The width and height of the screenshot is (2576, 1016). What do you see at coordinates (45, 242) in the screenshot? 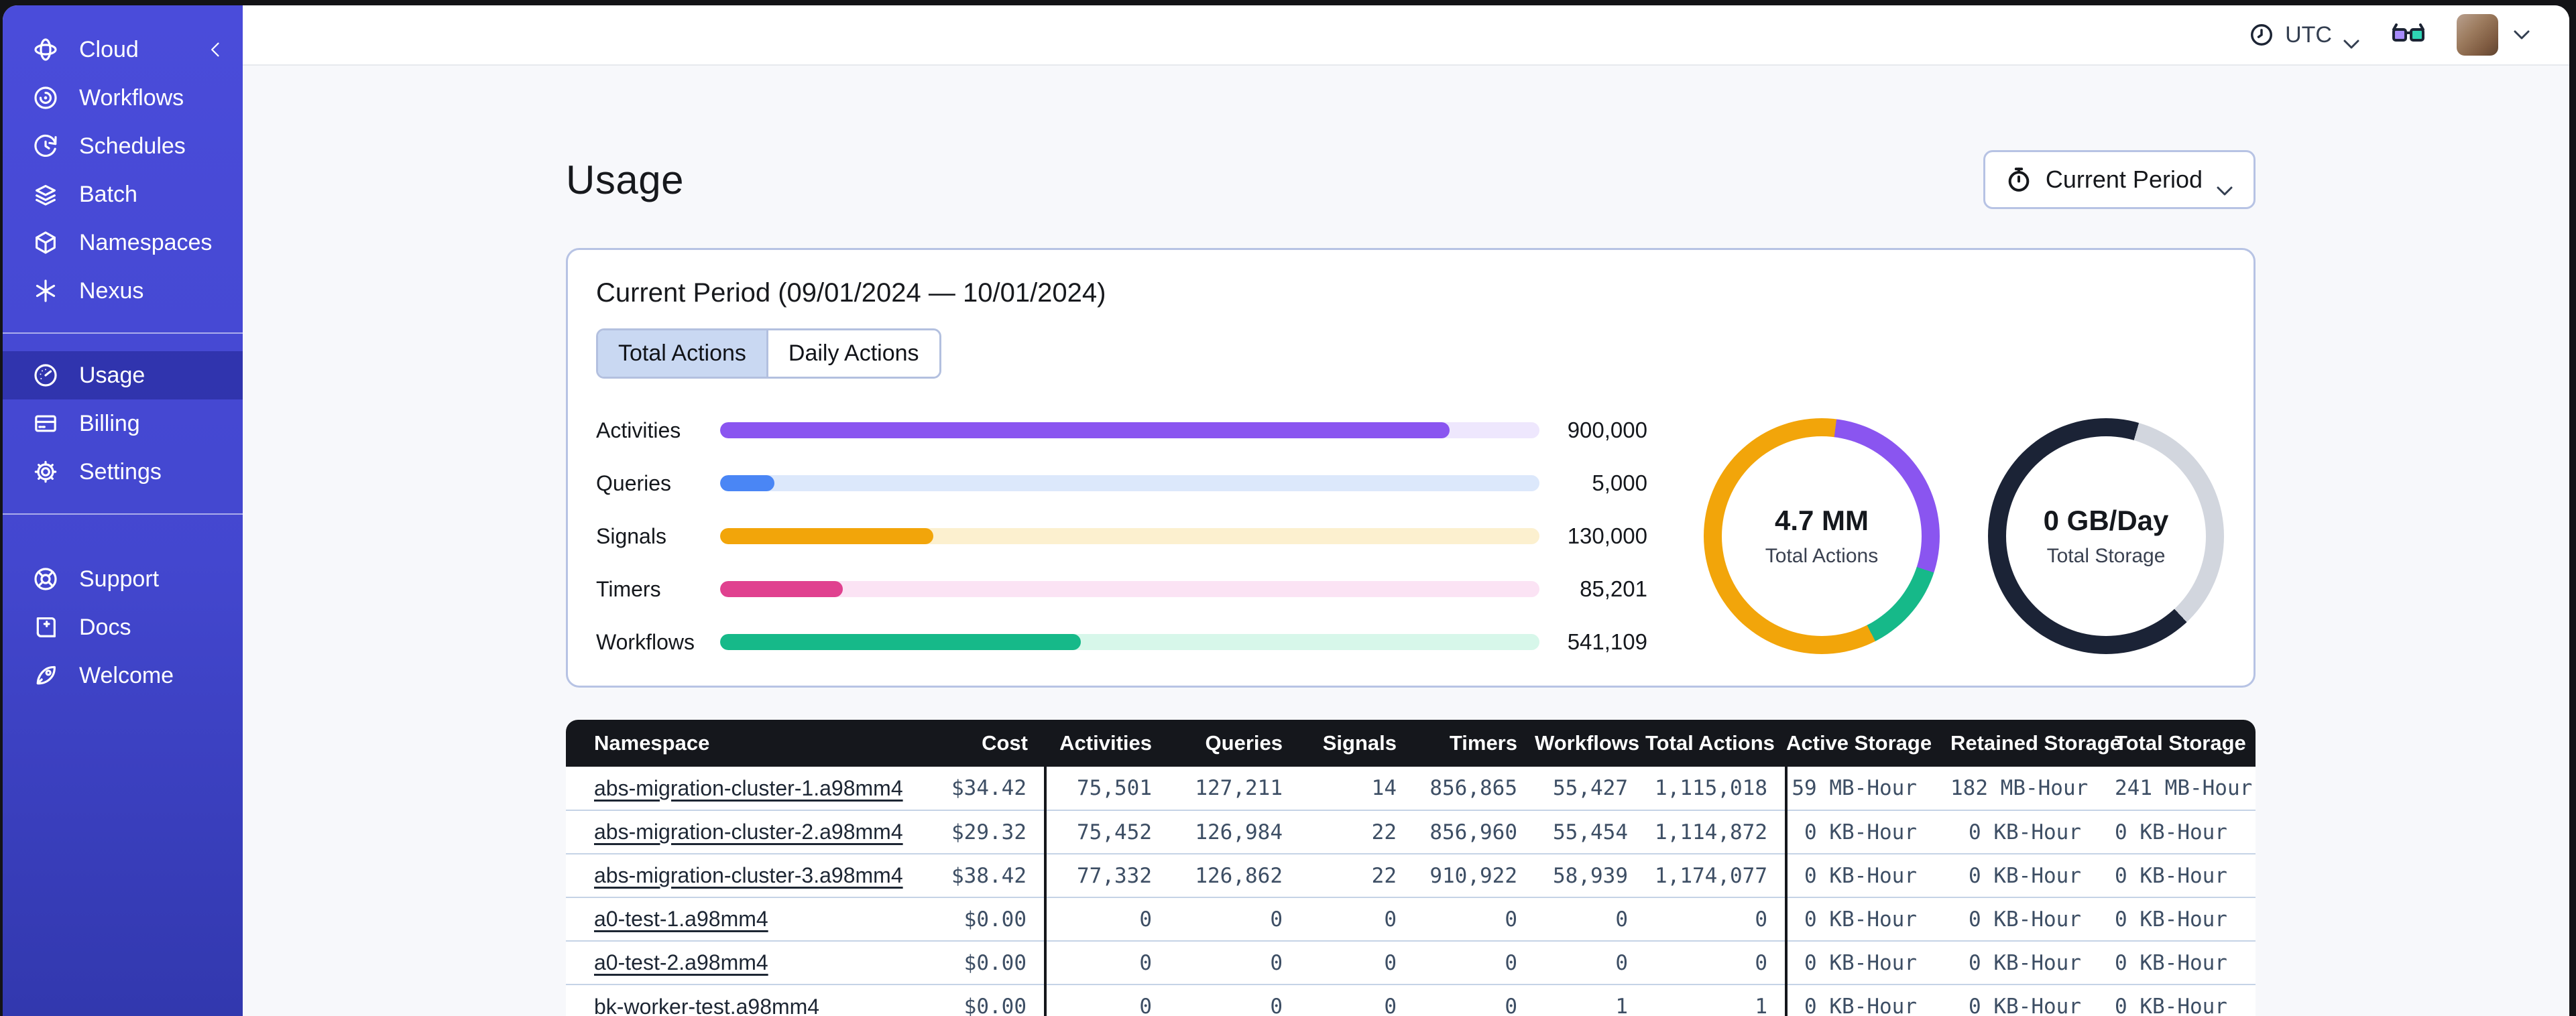
I see `namespaces-icon` at bounding box center [45, 242].